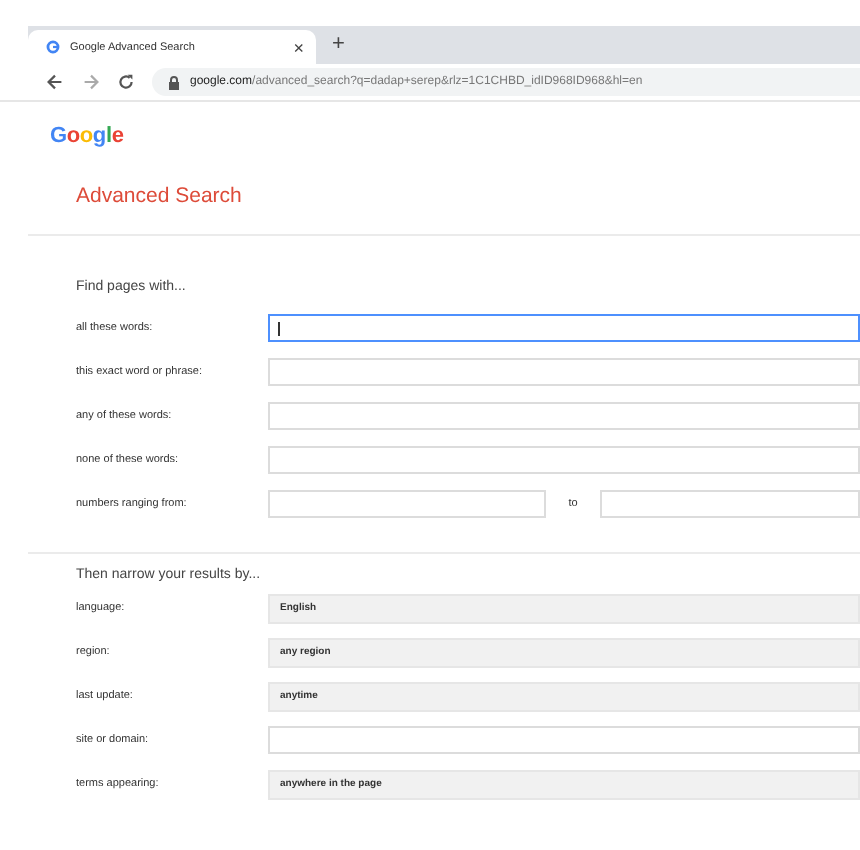 The image size is (860, 850). What do you see at coordinates (564, 328) in the screenshot?
I see `input-field` at bounding box center [564, 328].